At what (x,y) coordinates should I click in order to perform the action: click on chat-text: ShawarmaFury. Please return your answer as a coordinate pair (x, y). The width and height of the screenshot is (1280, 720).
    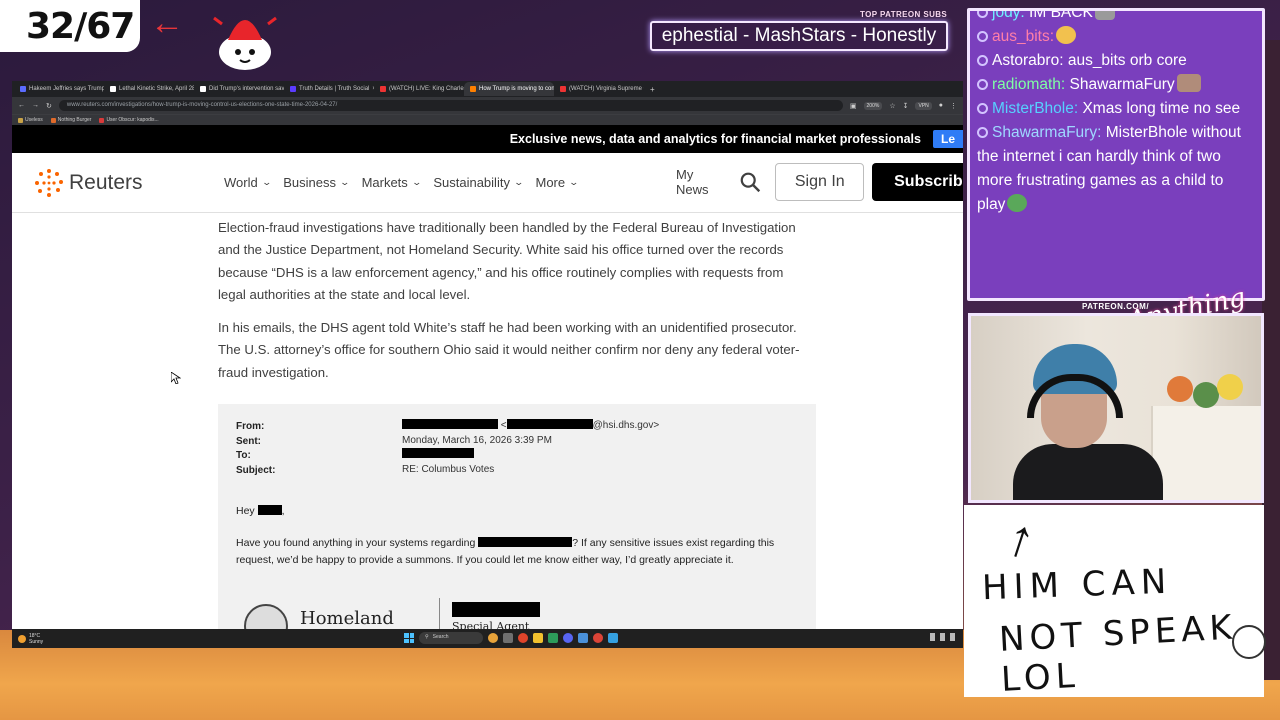
    Looking at the image, I should click on (1120, 84).